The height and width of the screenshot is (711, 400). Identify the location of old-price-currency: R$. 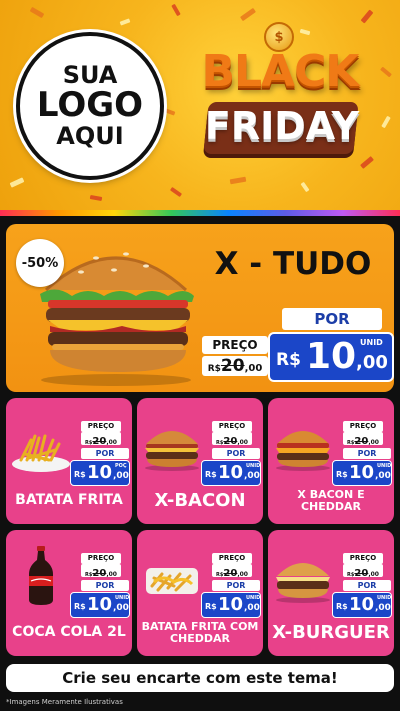
(214, 369).